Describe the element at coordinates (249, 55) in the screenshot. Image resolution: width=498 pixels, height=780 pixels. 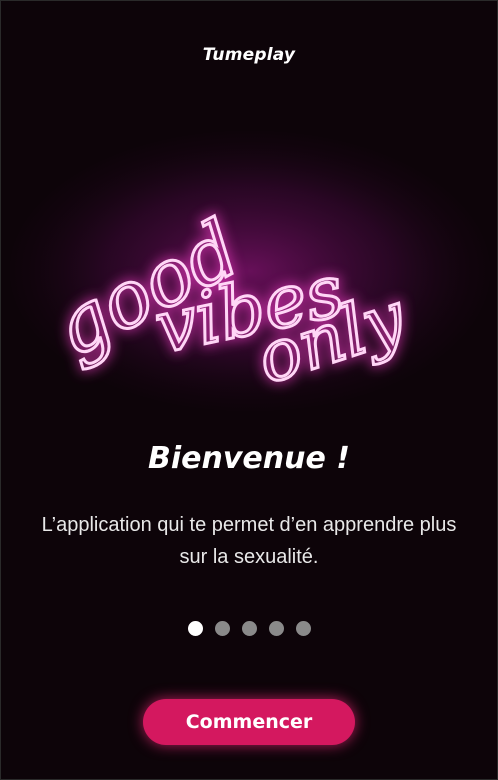
I see `app-title: Tumeplay` at that location.